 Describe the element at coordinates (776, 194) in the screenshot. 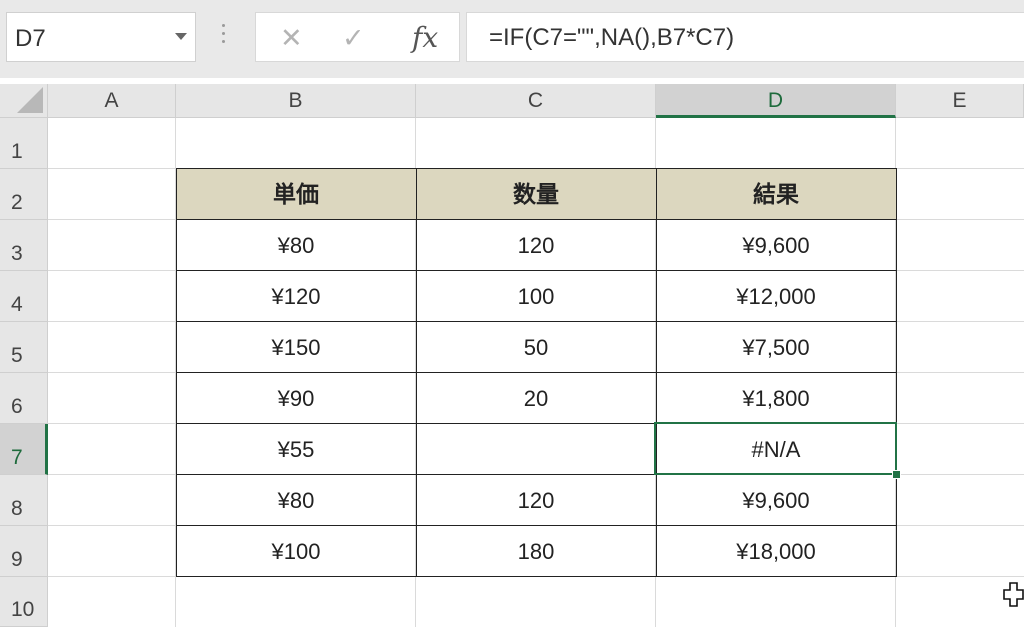

I see `header-cell-result: 結果` at that location.